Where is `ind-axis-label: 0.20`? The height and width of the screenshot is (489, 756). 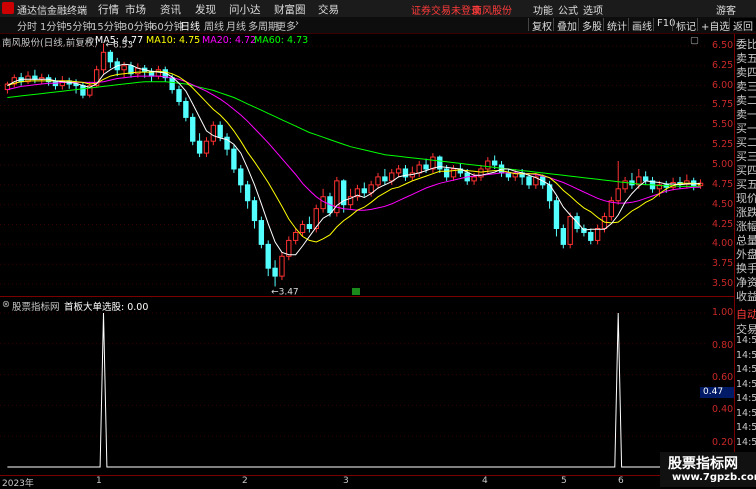
ind-axis-label: 0.20 is located at coordinates (723, 442).